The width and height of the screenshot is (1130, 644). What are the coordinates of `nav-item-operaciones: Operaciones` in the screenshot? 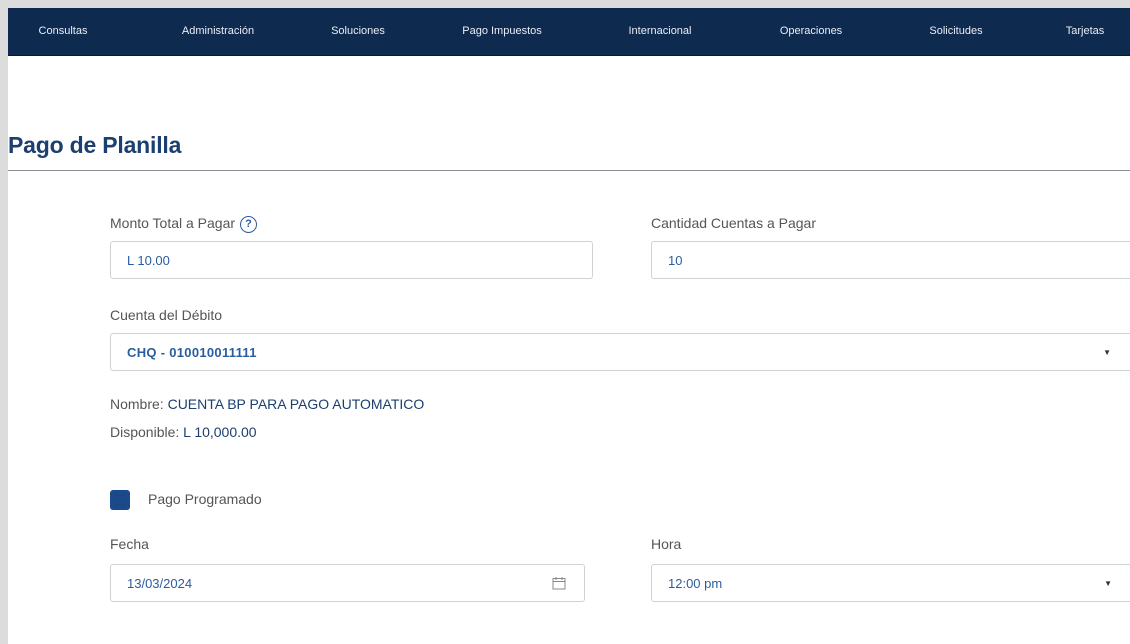 It's located at (811, 31).